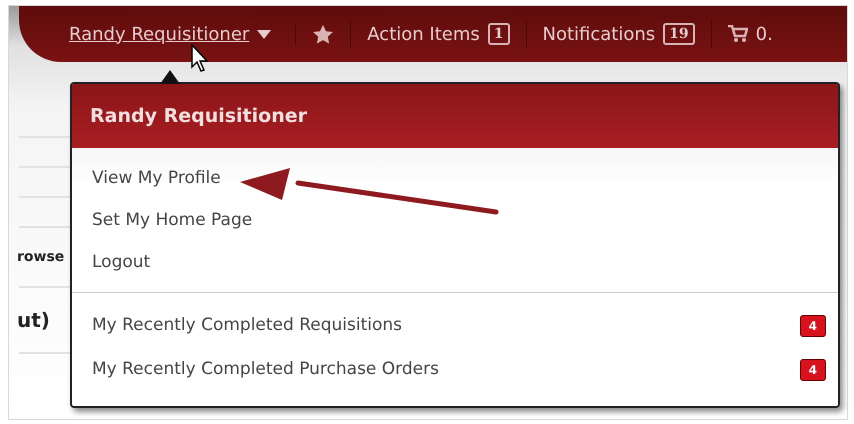 This screenshot has width=854, height=424. What do you see at coordinates (679, 34) in the screenshot?
I see `count-badge: 19` at bounding box center [679, 34].